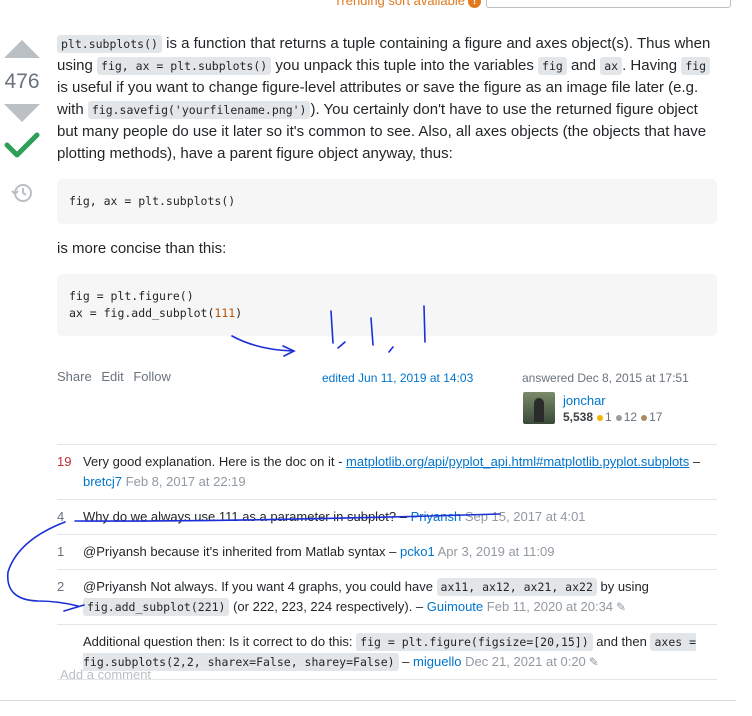 The height and width of the screenshot is (716, 752). I want to click on divider, so click(368, 700).